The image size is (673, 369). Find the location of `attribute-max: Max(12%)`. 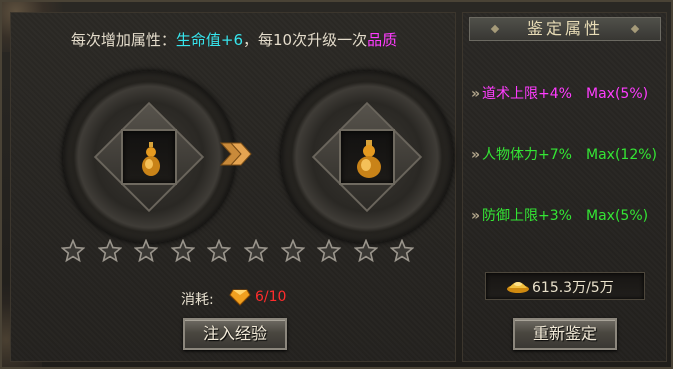

attribute-max: Max(12%) is located at coordinates (621, 155).